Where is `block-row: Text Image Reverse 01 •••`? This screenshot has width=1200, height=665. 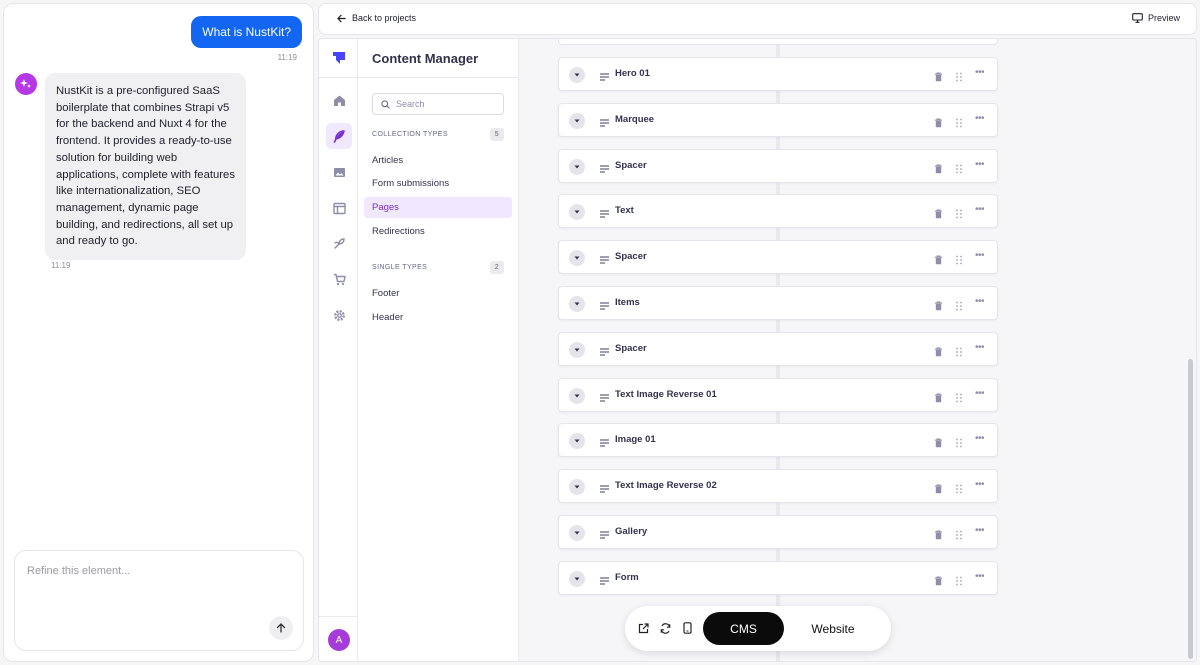 block-row: Text Image Reverse 01 ••• is located at coordinates (778, 394).